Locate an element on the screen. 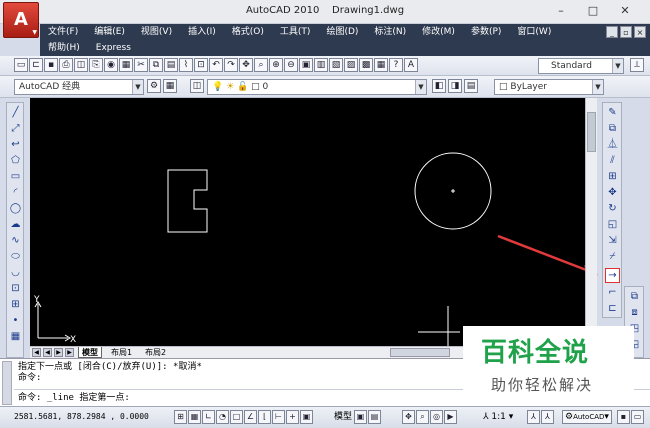 The height and width of the screenshot is (428, 650). layout-model-icon: ▣ is located at coordinates (360, 417).